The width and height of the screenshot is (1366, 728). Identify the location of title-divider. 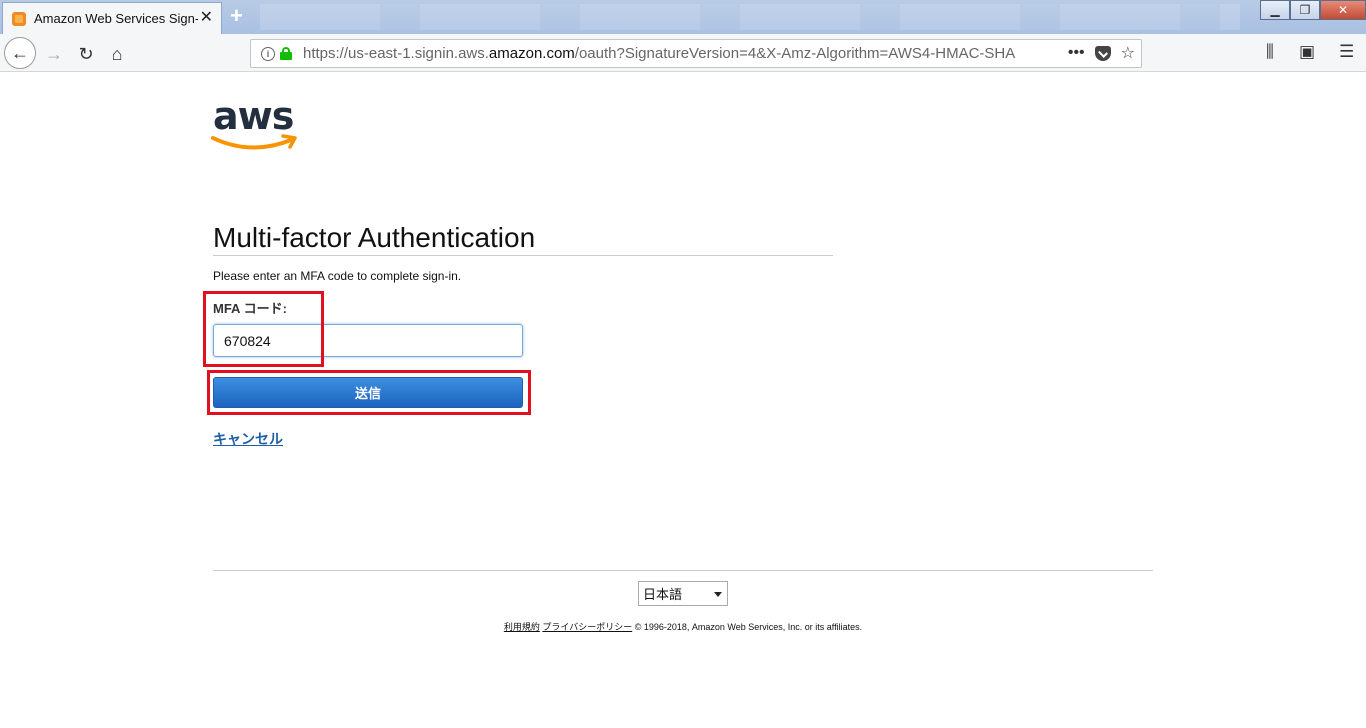
(523, 255).